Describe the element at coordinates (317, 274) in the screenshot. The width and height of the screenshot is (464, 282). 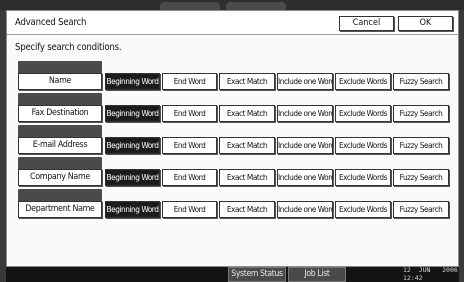
I see `job-list-button: Job List` at that location.